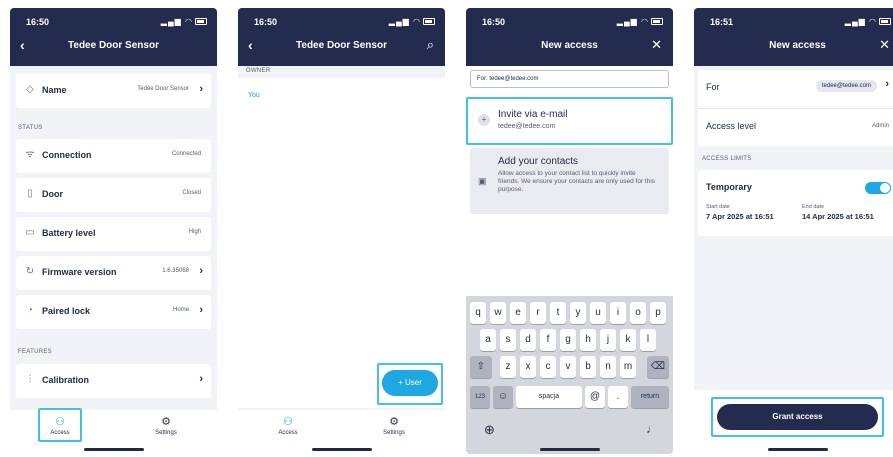 Image resolution: width=893 pixels, height=457 pixels. Describe the element at coordinates (498, 313) in the screenshot. I see `key-w: w` at that location.